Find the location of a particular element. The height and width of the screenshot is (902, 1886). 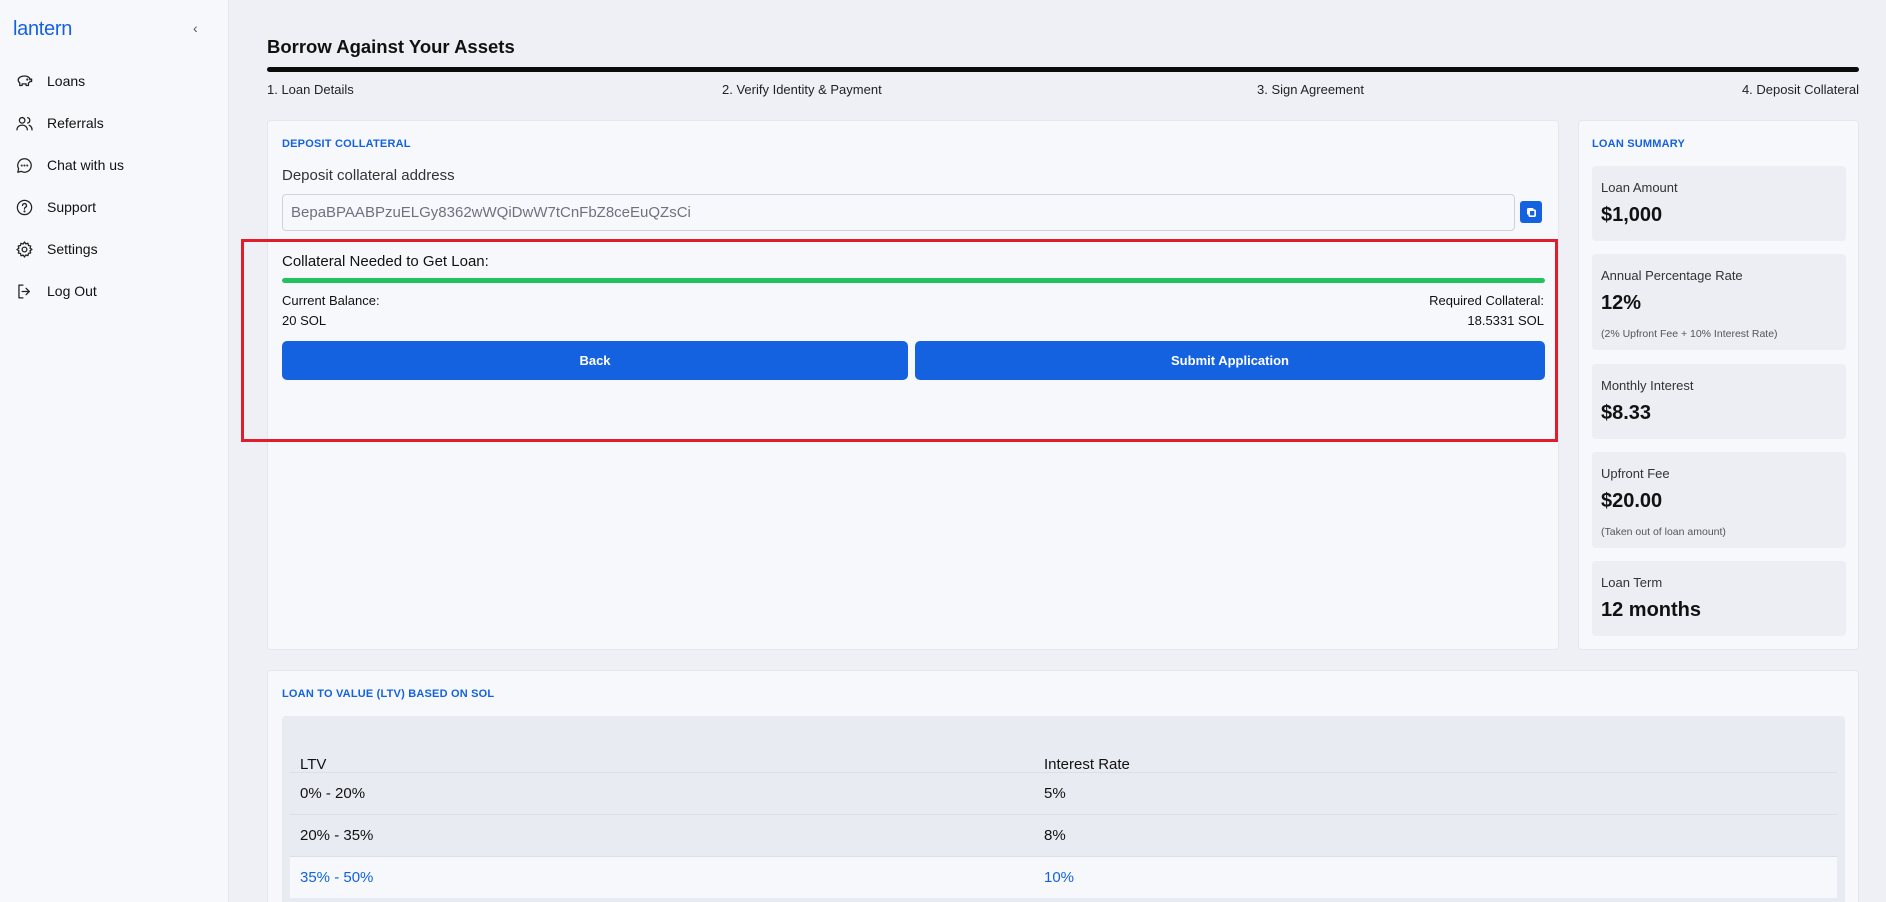

tile-value: 12% is located at coordinates (1621, 303).